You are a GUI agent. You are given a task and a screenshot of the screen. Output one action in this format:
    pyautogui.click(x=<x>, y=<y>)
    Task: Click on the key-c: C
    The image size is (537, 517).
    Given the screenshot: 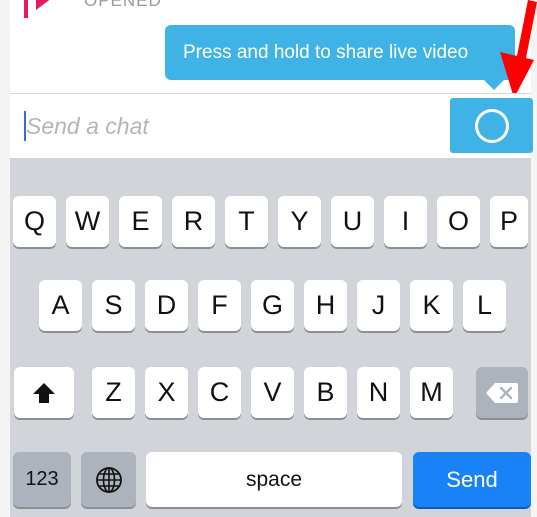 What is the action you would take?
    pyautogui.click(x=219, y=392)
    